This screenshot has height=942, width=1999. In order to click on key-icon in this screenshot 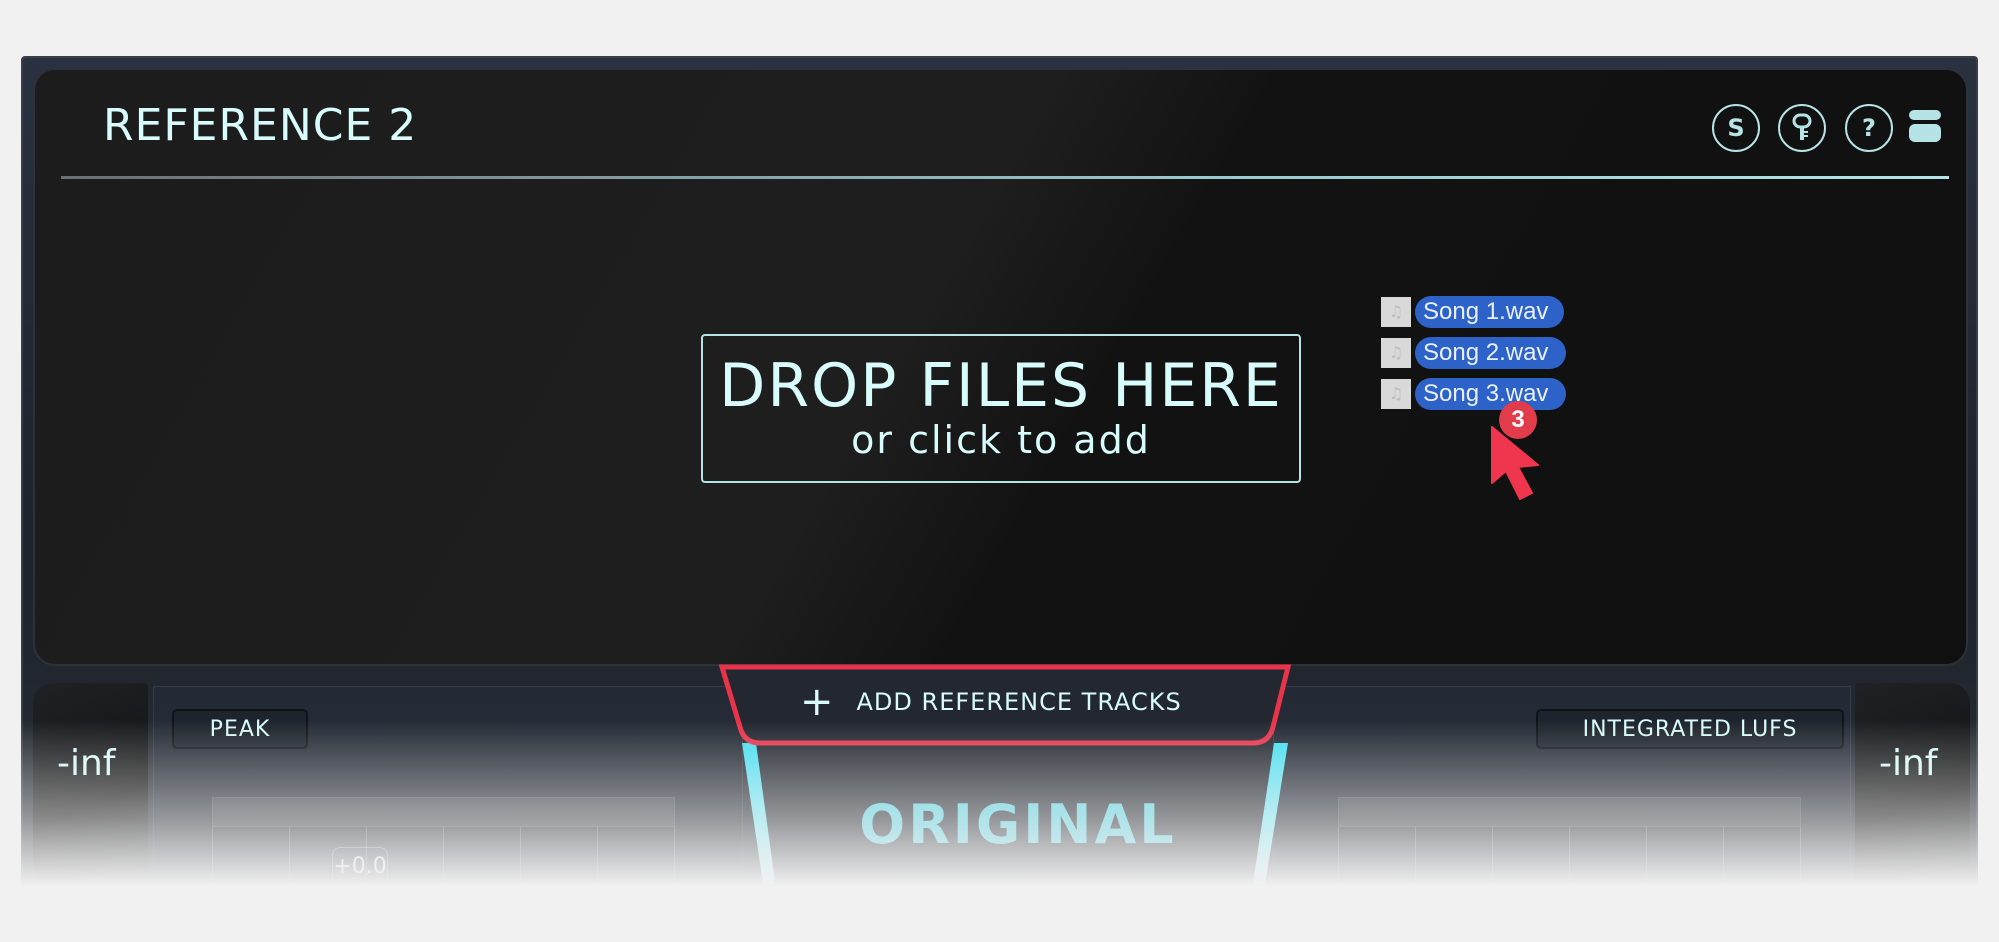, I will do `click(1802, 128)`.